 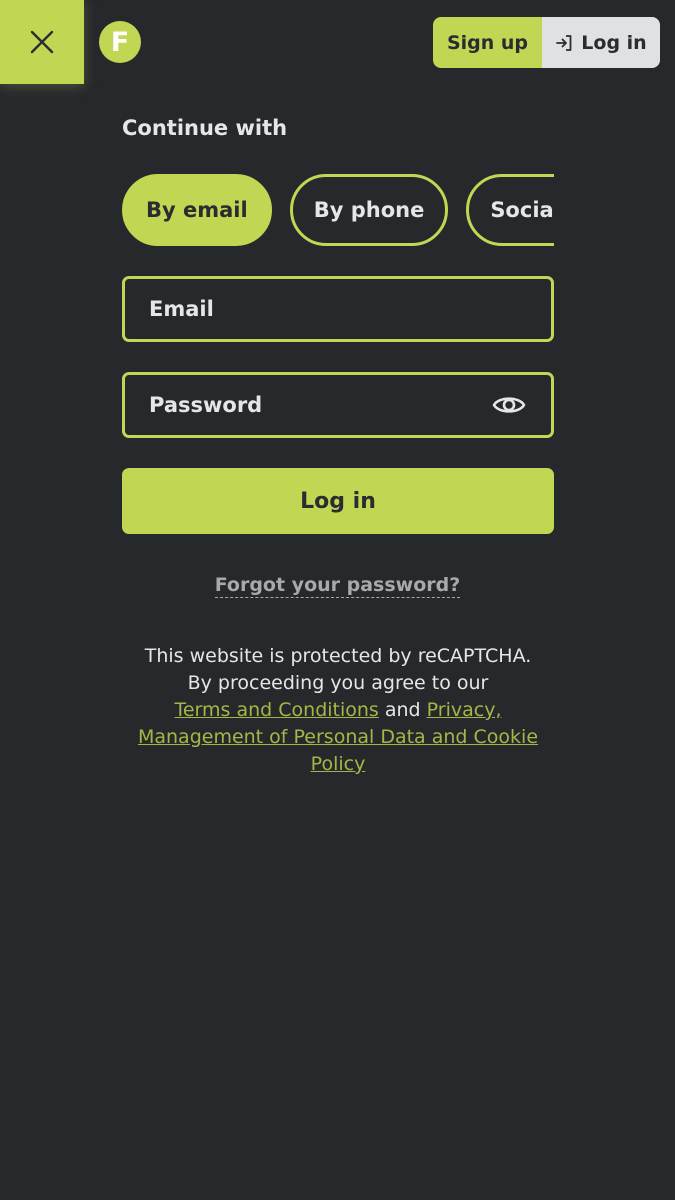 I want to click on tab-by-email: By email, so click(x=197, y=210).